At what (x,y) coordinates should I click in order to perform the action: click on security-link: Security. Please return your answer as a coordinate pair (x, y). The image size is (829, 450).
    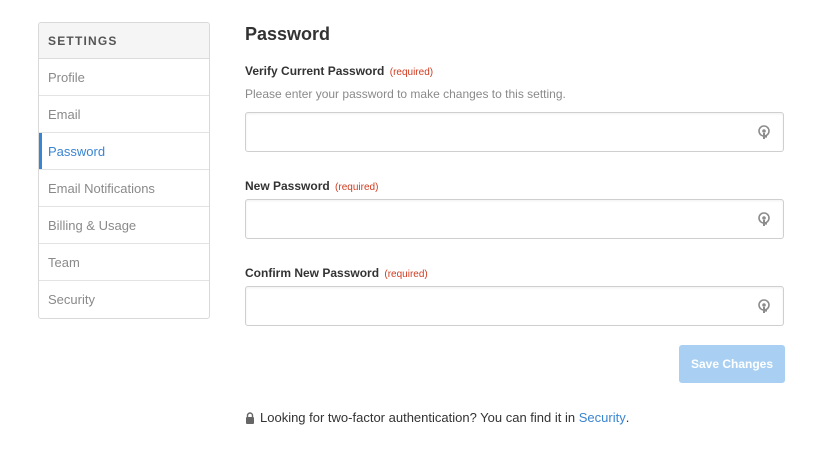
    Looking at the image, I should click on (602, 417).